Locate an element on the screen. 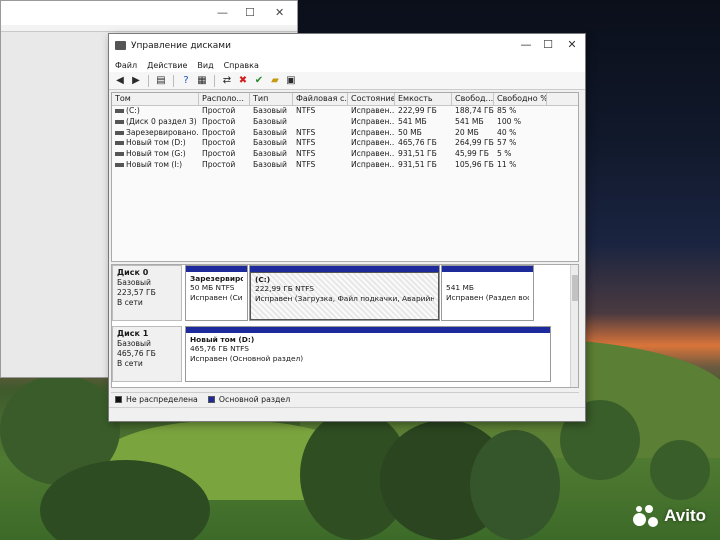 Image resolution: width=720 pixels, height=540 pixels. delete-icon: ✖ is located at coordinates (243, 81).